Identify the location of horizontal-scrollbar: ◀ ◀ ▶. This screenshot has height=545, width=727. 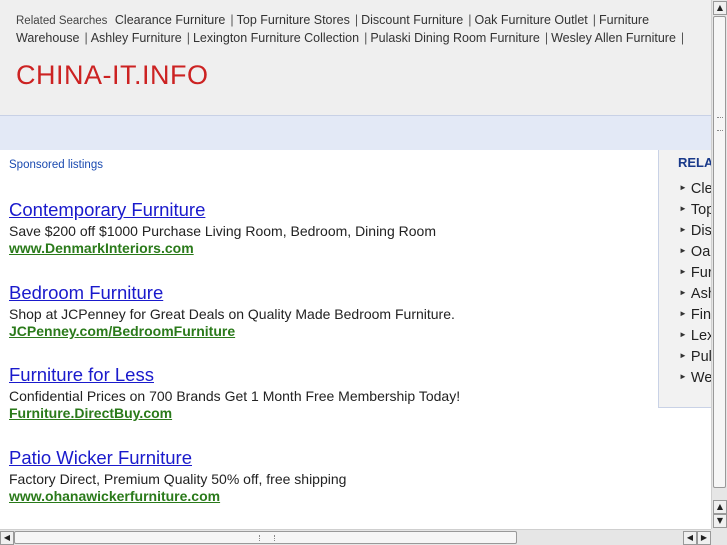
(355, 537).